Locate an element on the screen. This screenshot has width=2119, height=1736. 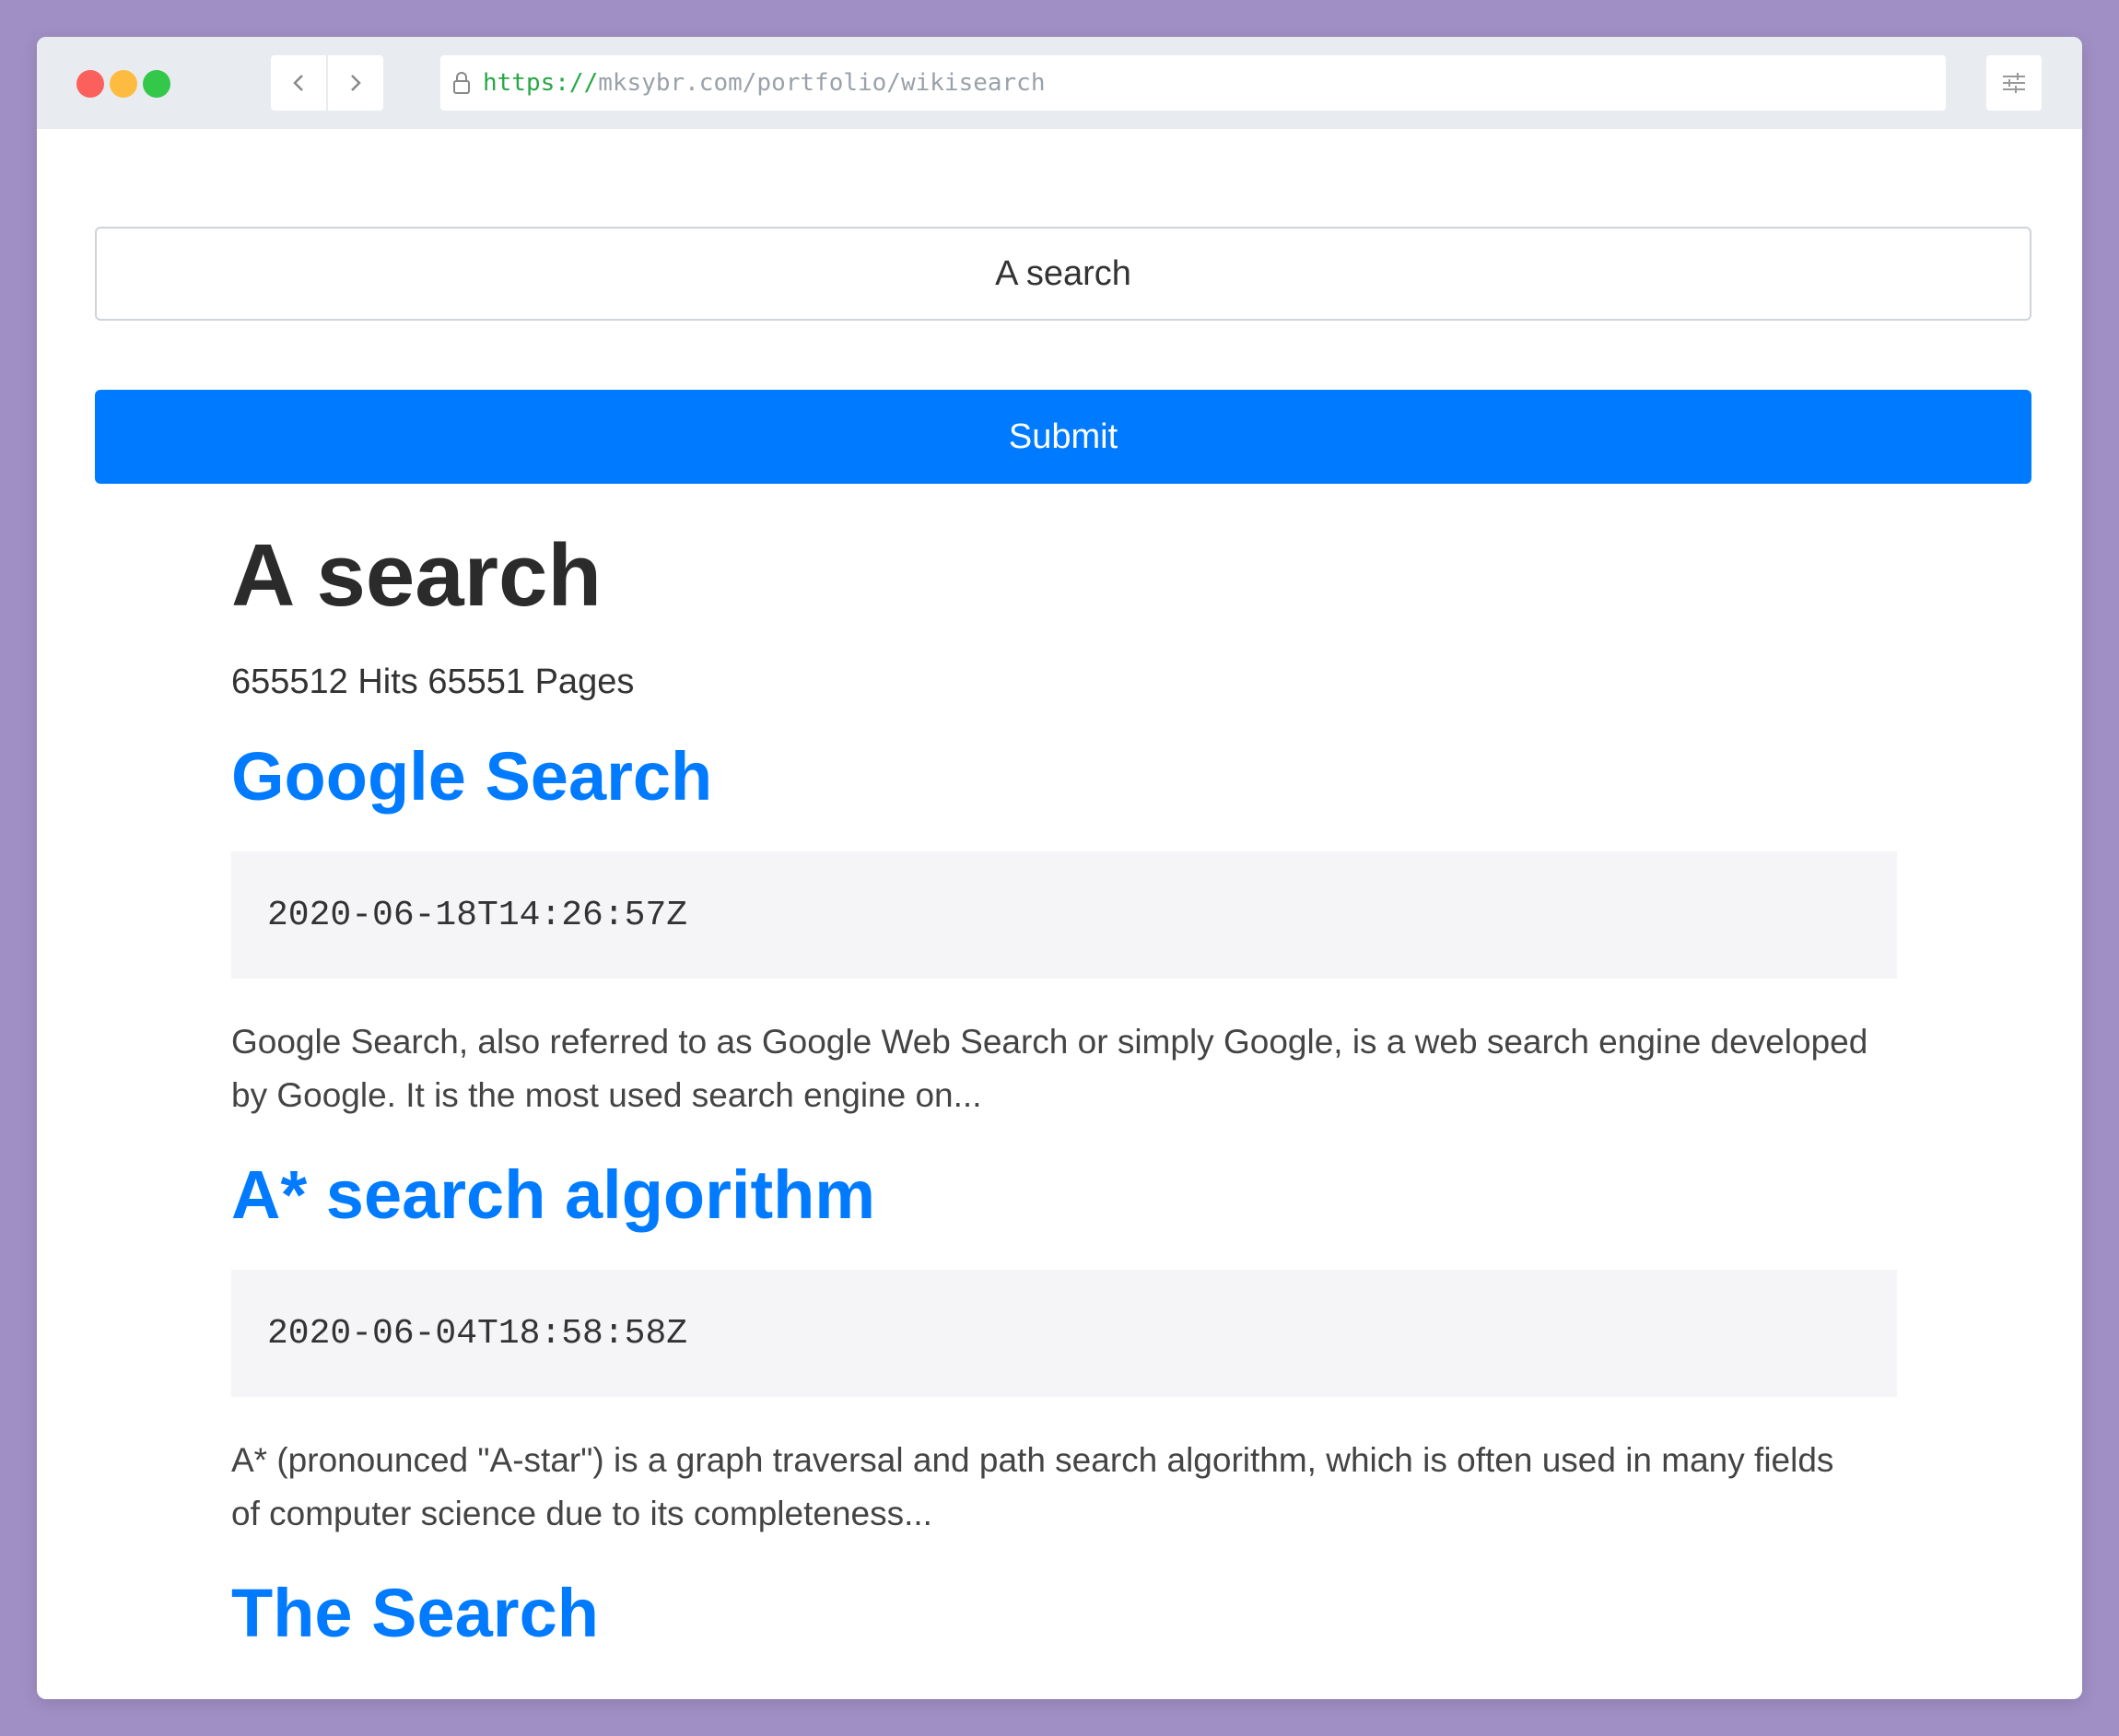
results-title: A search is located at coordinates (416, 575).